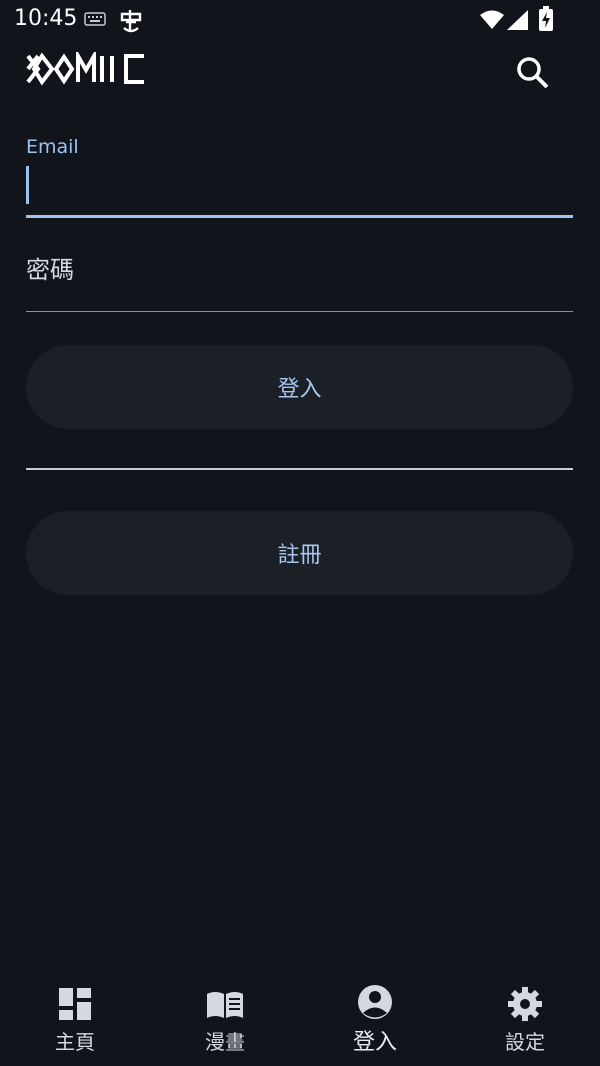 The image size is (600, 1066). What do you see at coordinates (75, 1004) in the screenshot?
I see `dashboard-icon` at bounding box center [75, 1004].